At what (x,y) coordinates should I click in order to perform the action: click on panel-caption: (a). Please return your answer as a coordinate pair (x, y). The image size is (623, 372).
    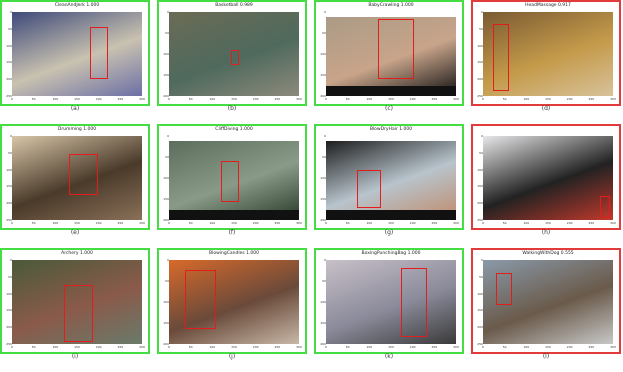
    Looking at the image, I should click on (75, 108).